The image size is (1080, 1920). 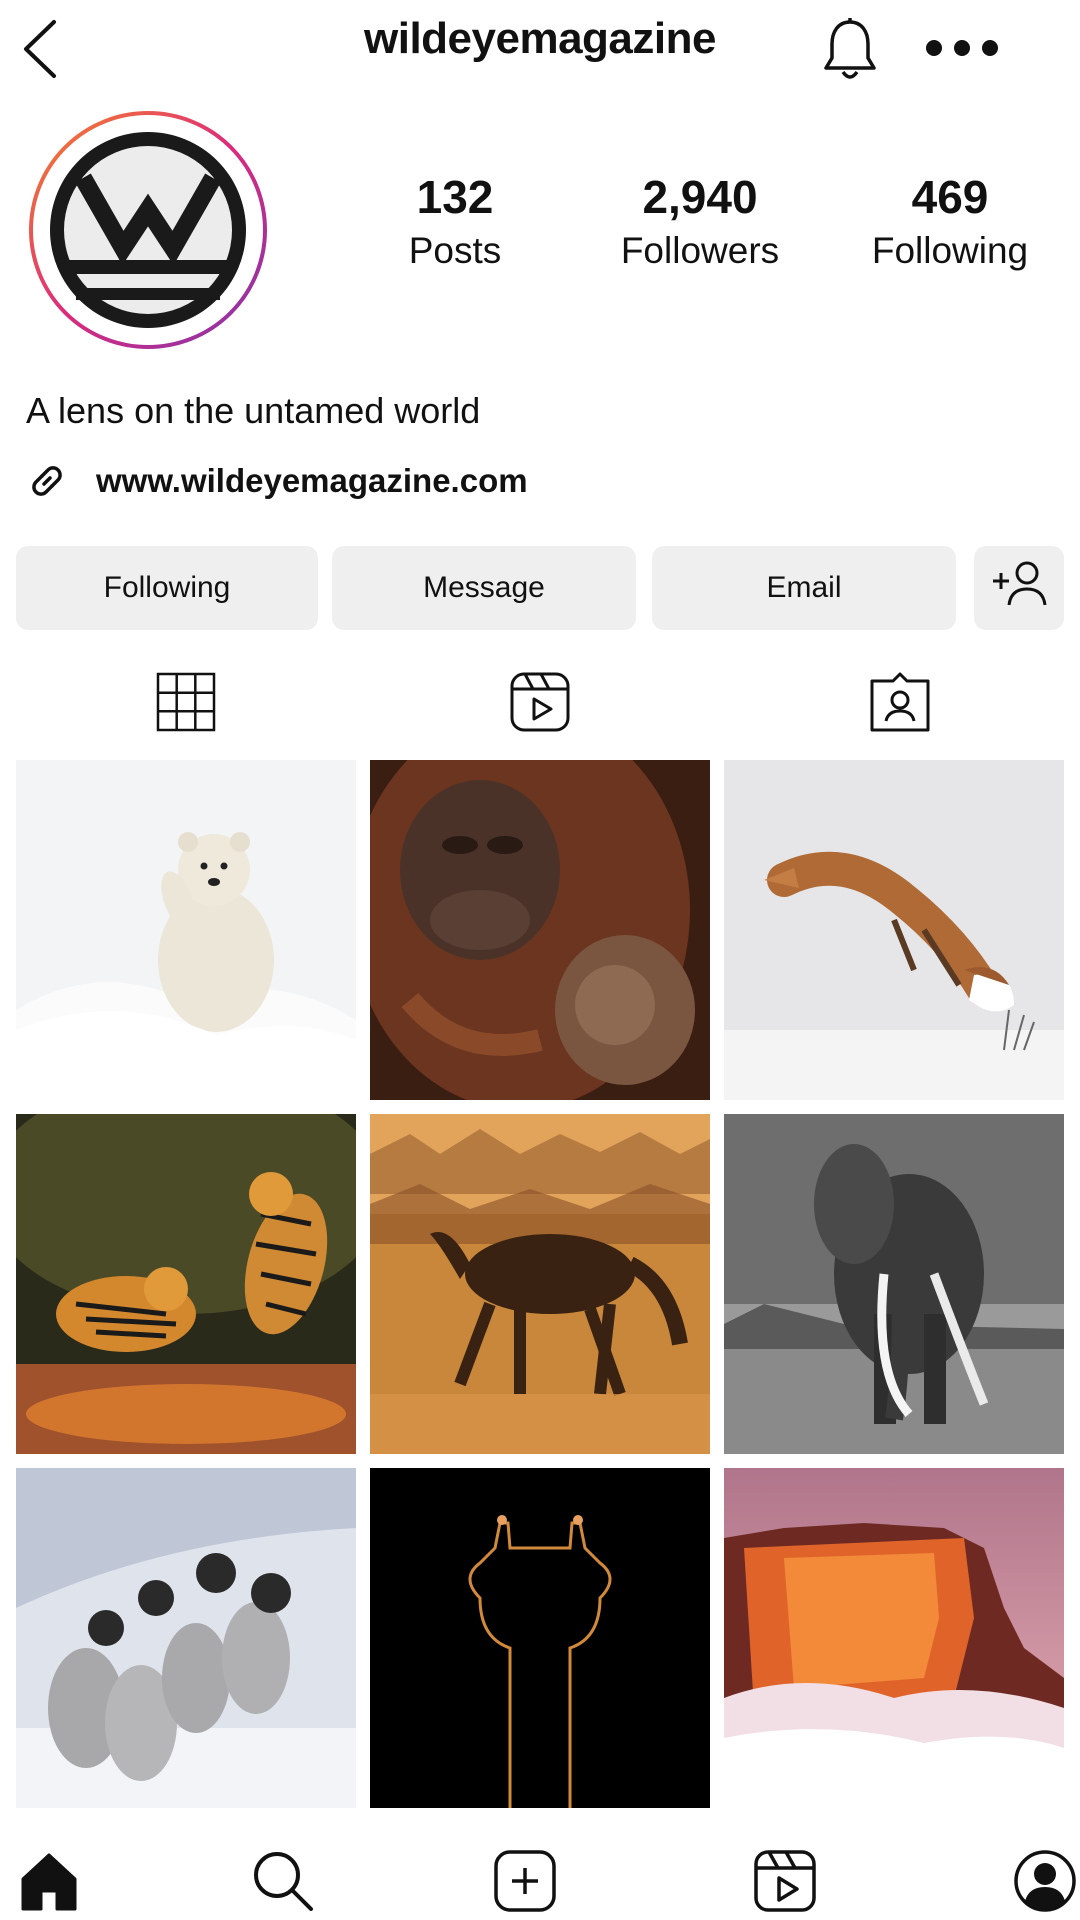 I want to click on create-icon, so click(x=525, y=1883).